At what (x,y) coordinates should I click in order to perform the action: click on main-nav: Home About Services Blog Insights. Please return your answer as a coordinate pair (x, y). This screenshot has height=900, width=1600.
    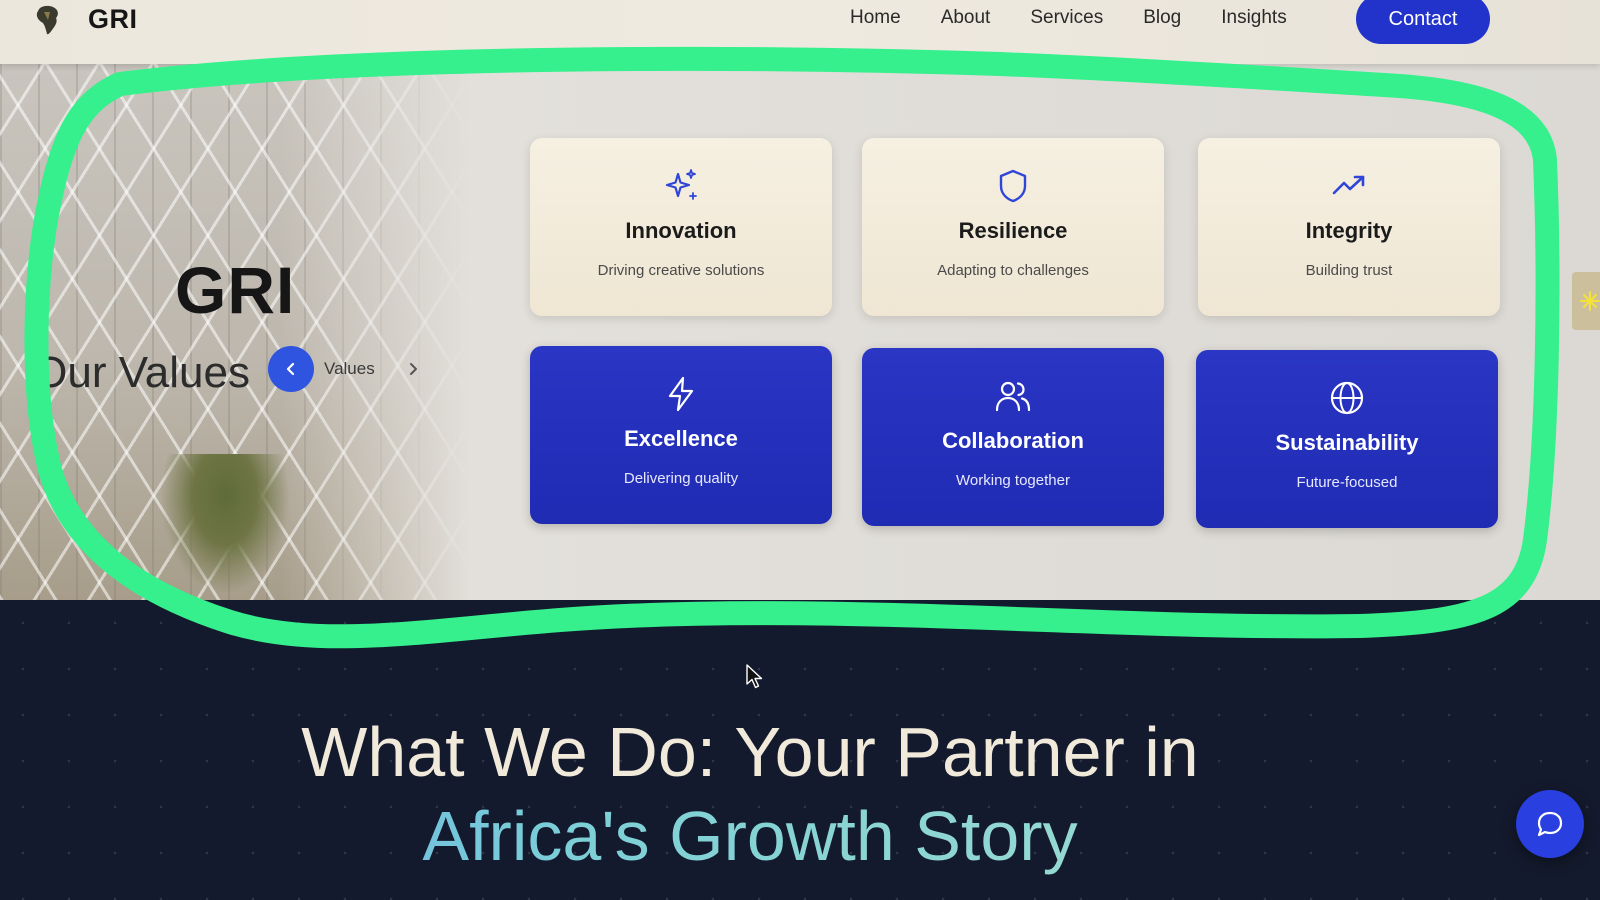
    Looking at the image, I should click on (1088, 18).